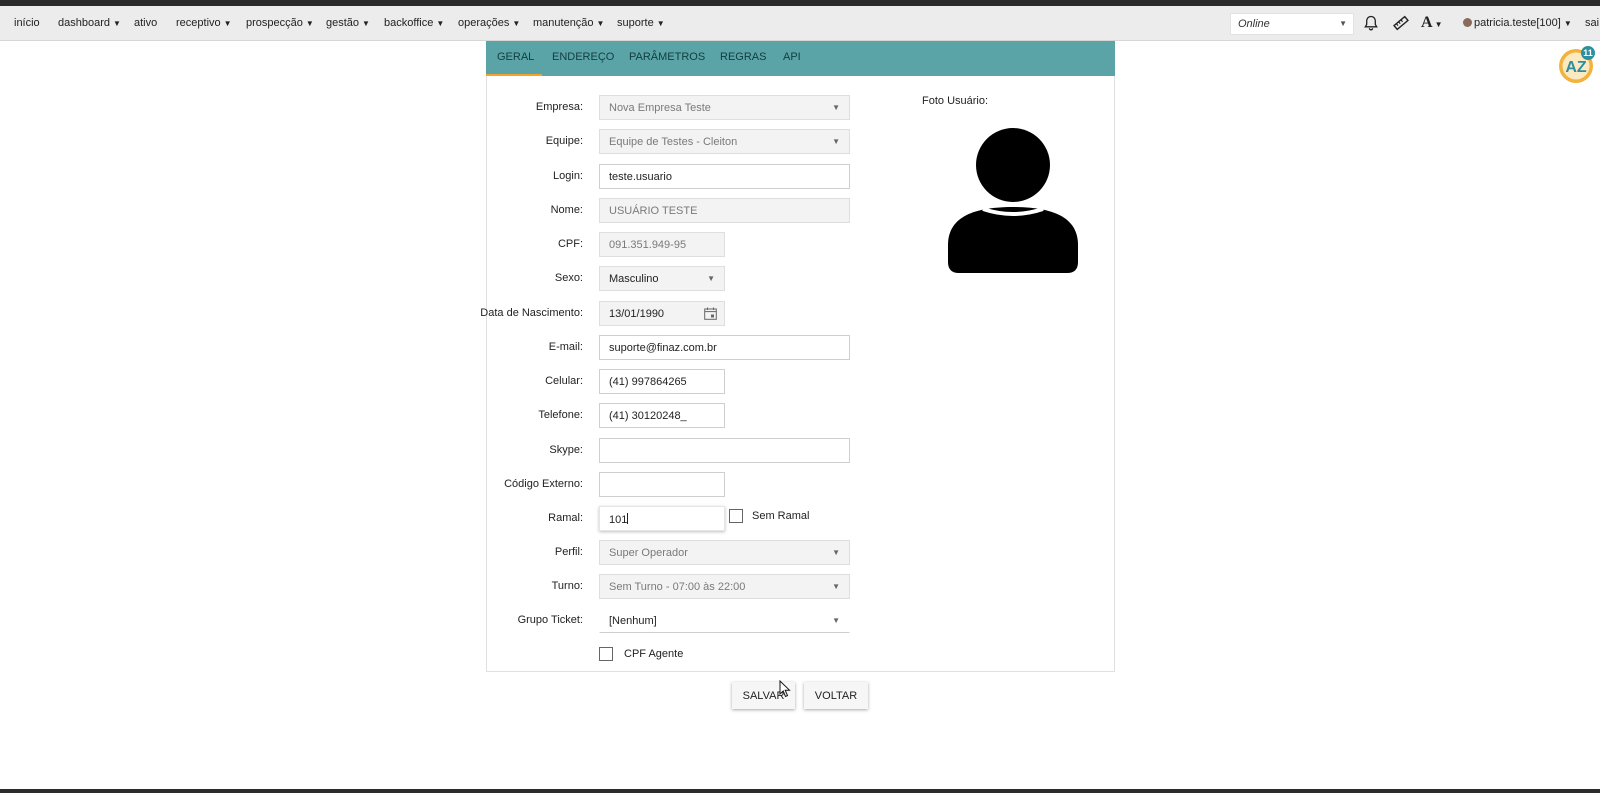  I want to click on perfil-value: Super Operador, so click(648, 553).